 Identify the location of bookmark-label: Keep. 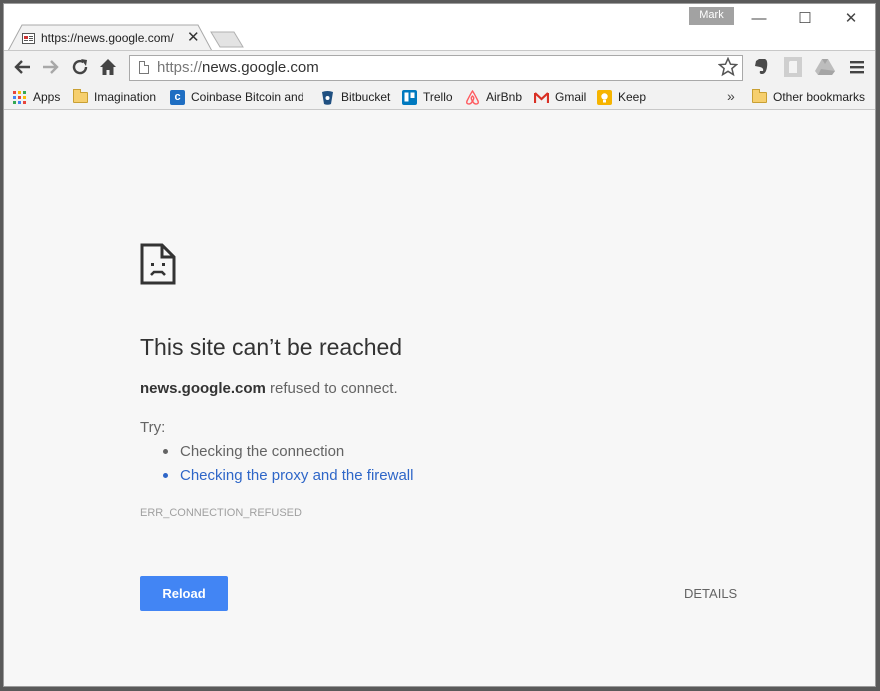
(632, 97).